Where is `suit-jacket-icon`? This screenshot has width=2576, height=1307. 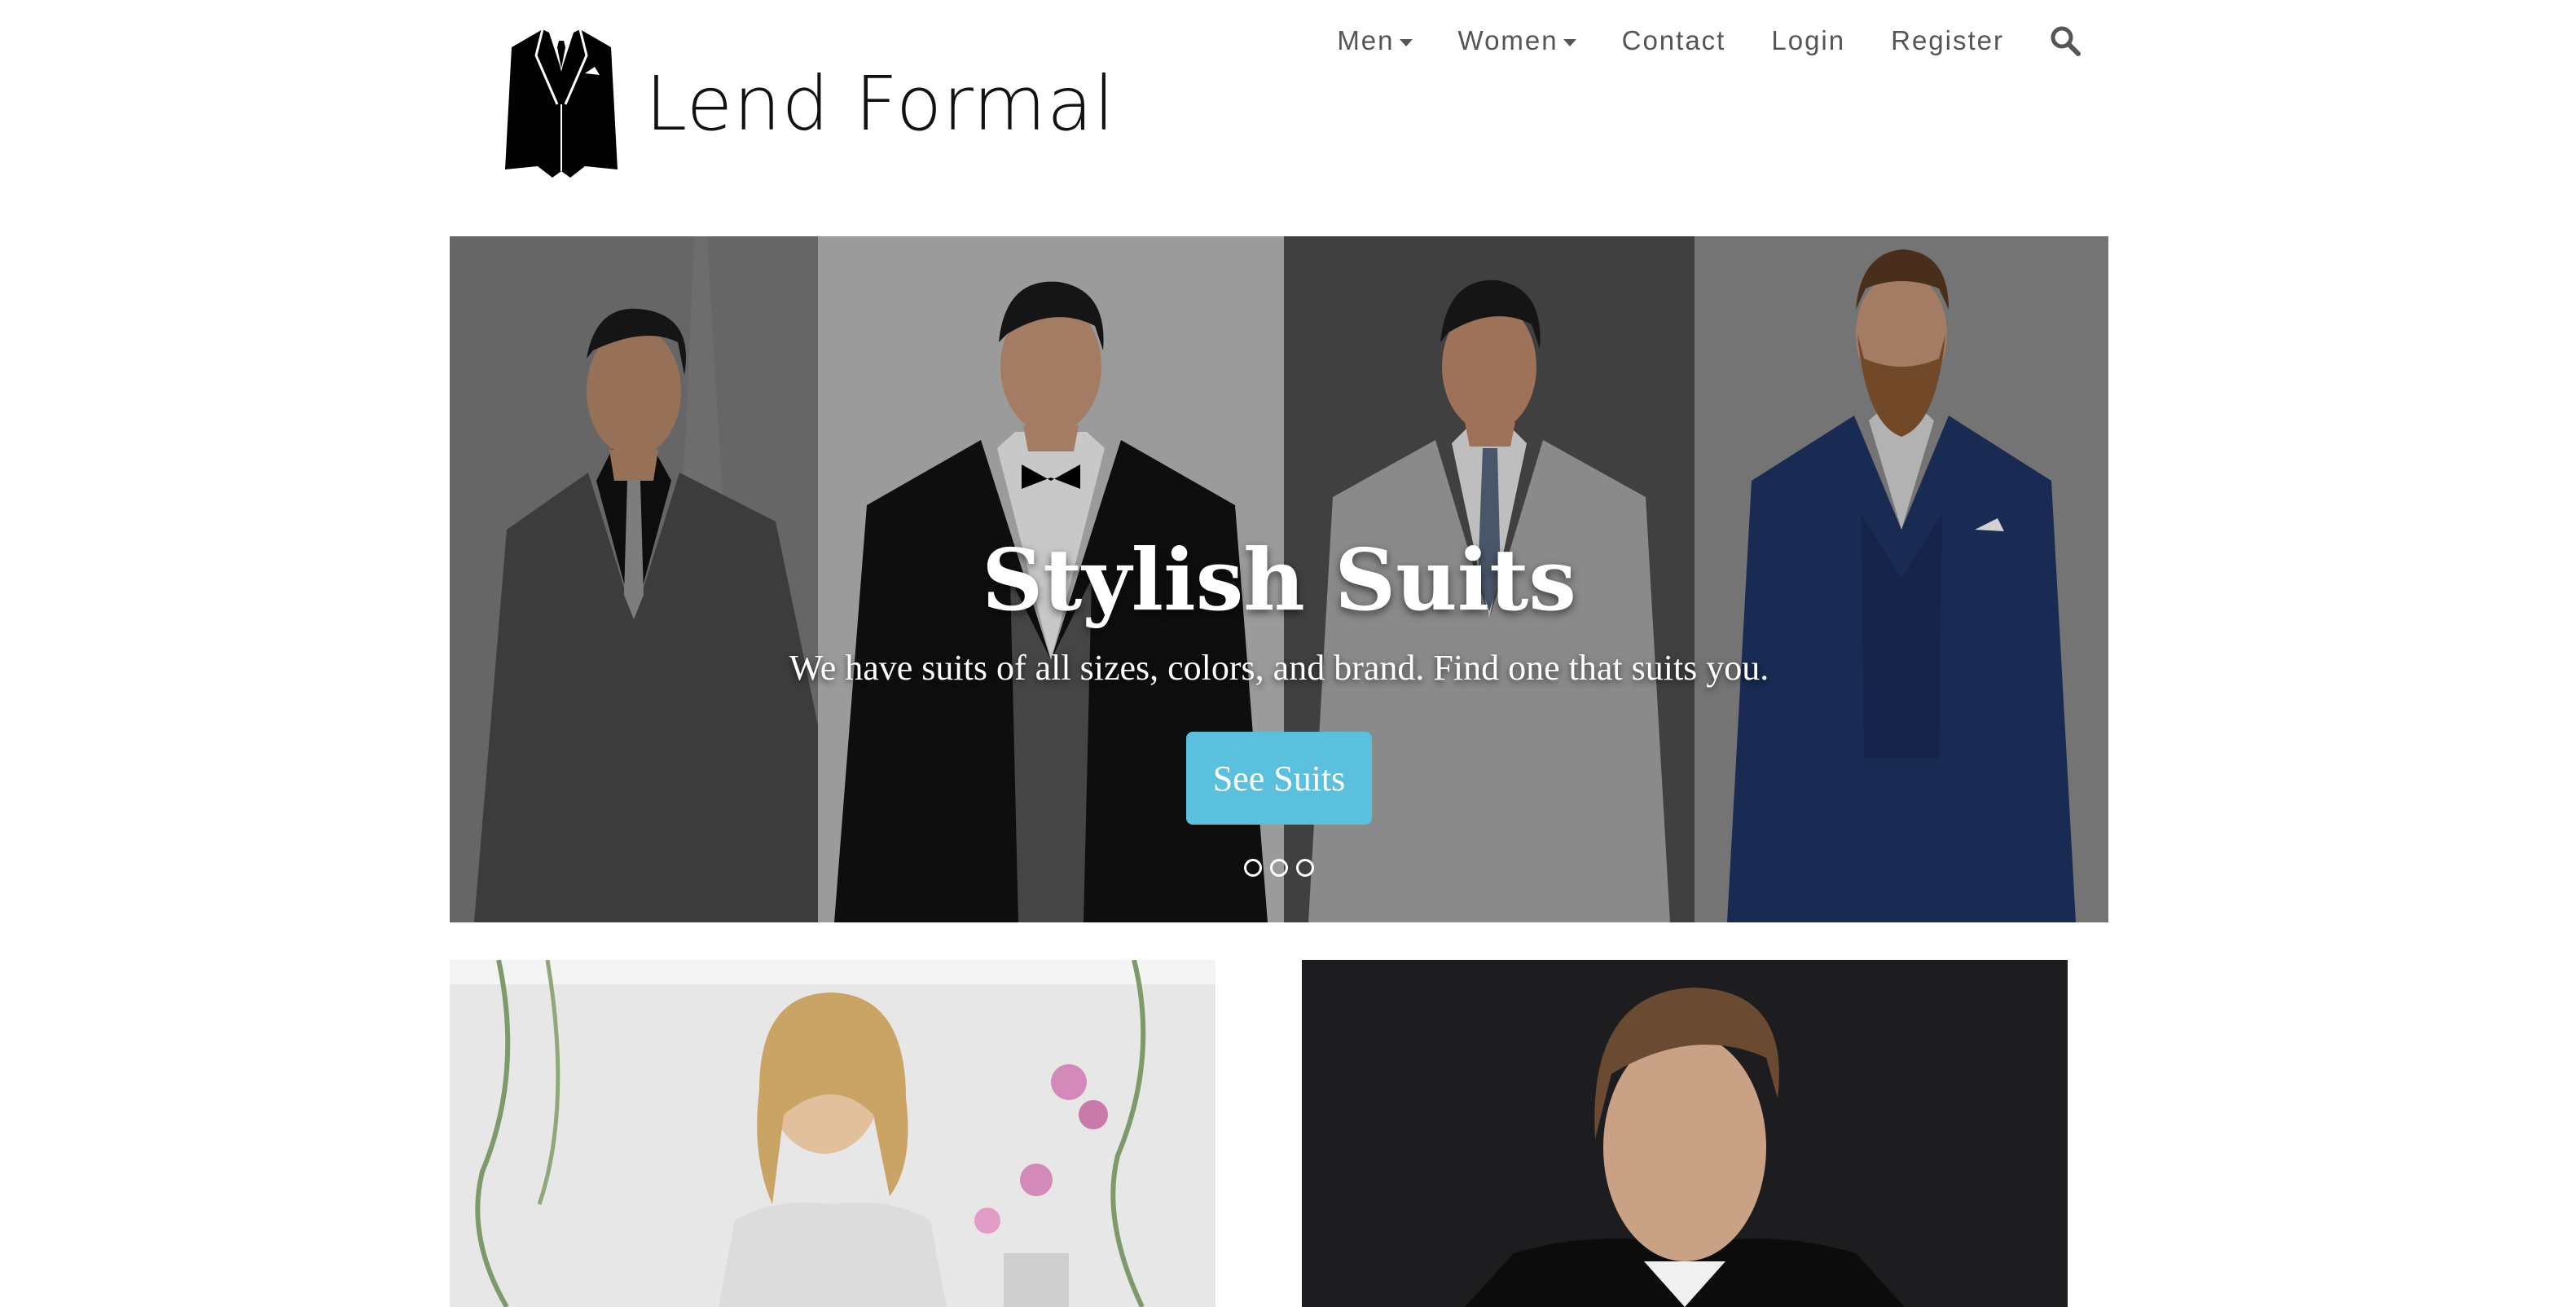
suit-jacket-icon is located at coordinates (561, 103).